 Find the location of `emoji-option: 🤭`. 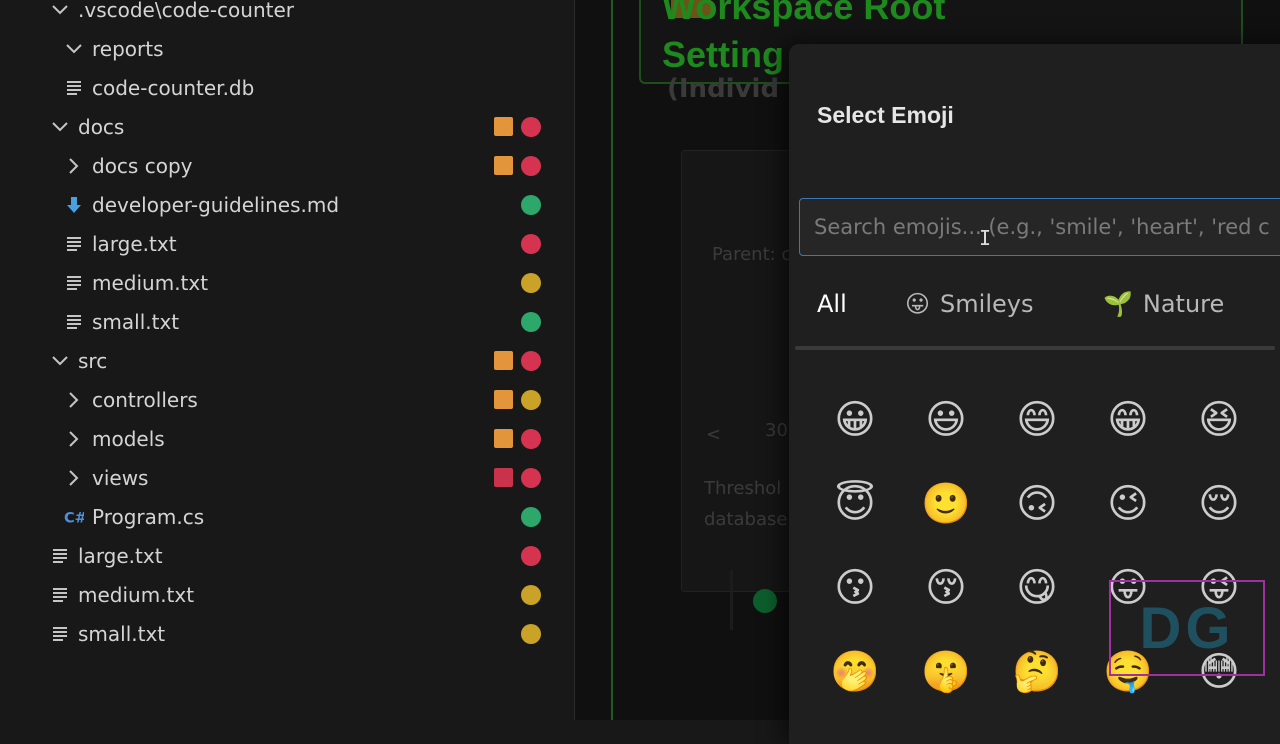

emoji-option: 🤭 is located at coordinates (855, 672).